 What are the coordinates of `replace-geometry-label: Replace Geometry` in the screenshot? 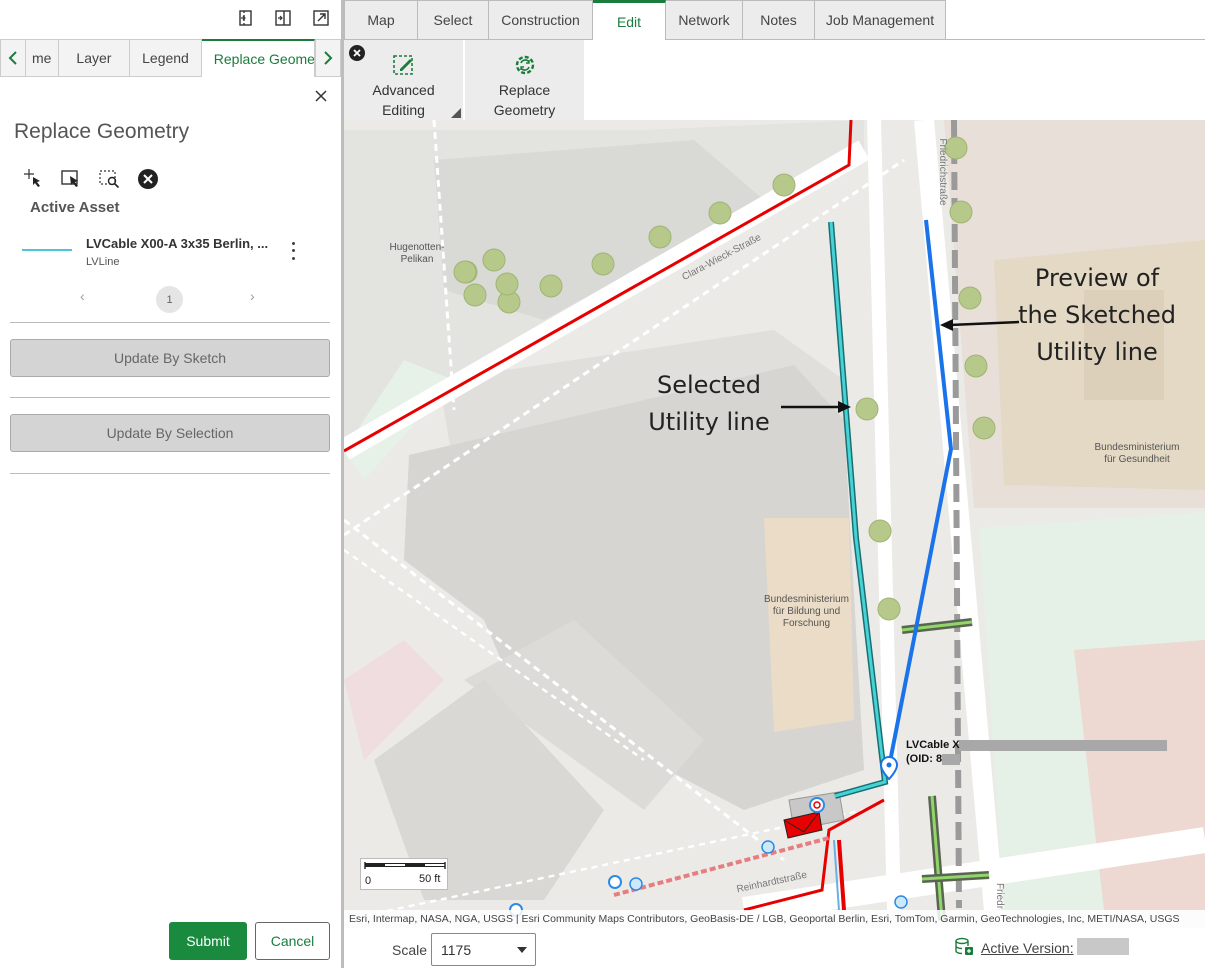 It's located at (524, 100).